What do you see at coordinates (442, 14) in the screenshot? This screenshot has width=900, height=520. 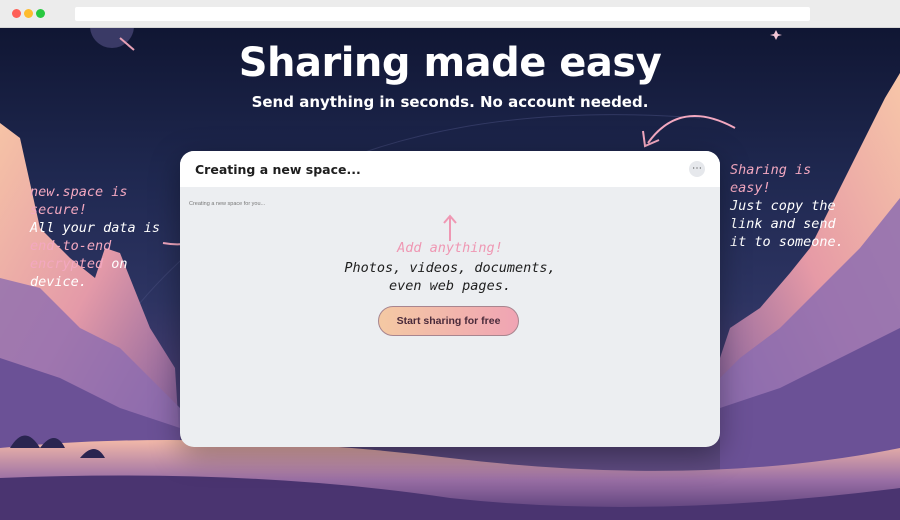 I see `address-bar` at bounding box center [442, 14].